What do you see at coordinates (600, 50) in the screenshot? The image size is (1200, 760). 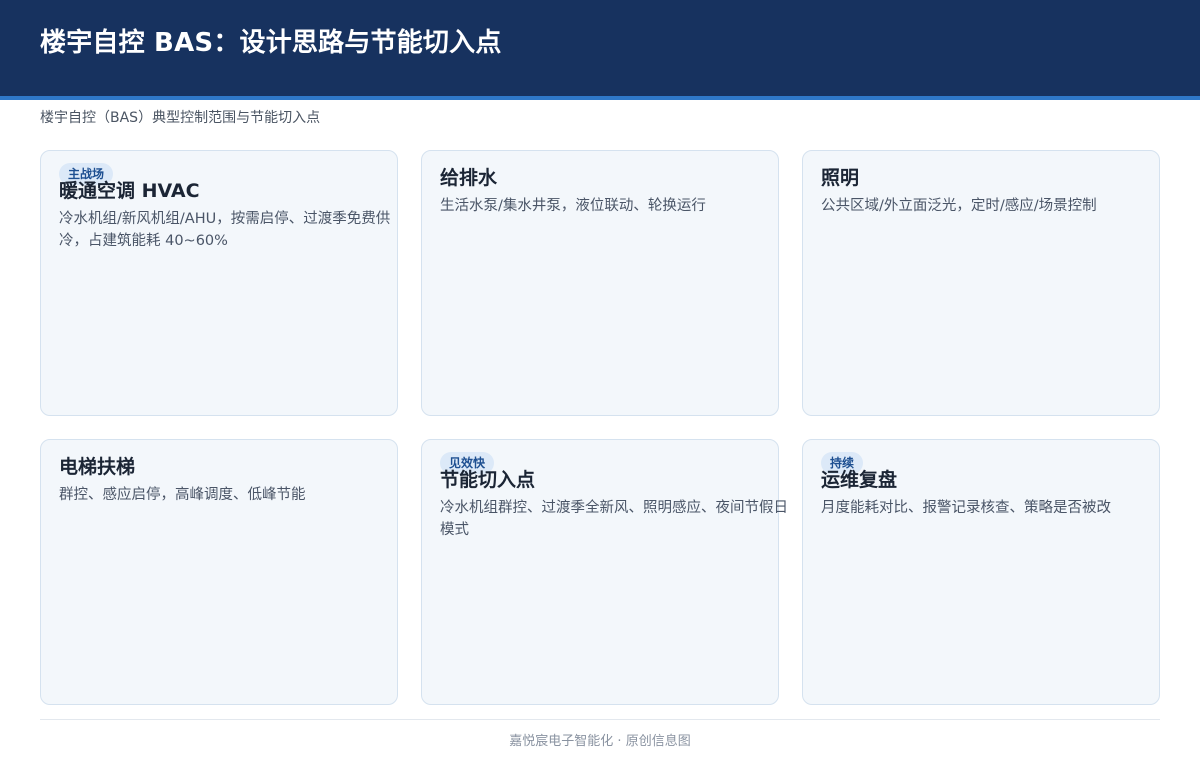 I see `header-bar: 楼宇自控 BAS：设计思路与节能切入点` at bounding box center [600, 50].